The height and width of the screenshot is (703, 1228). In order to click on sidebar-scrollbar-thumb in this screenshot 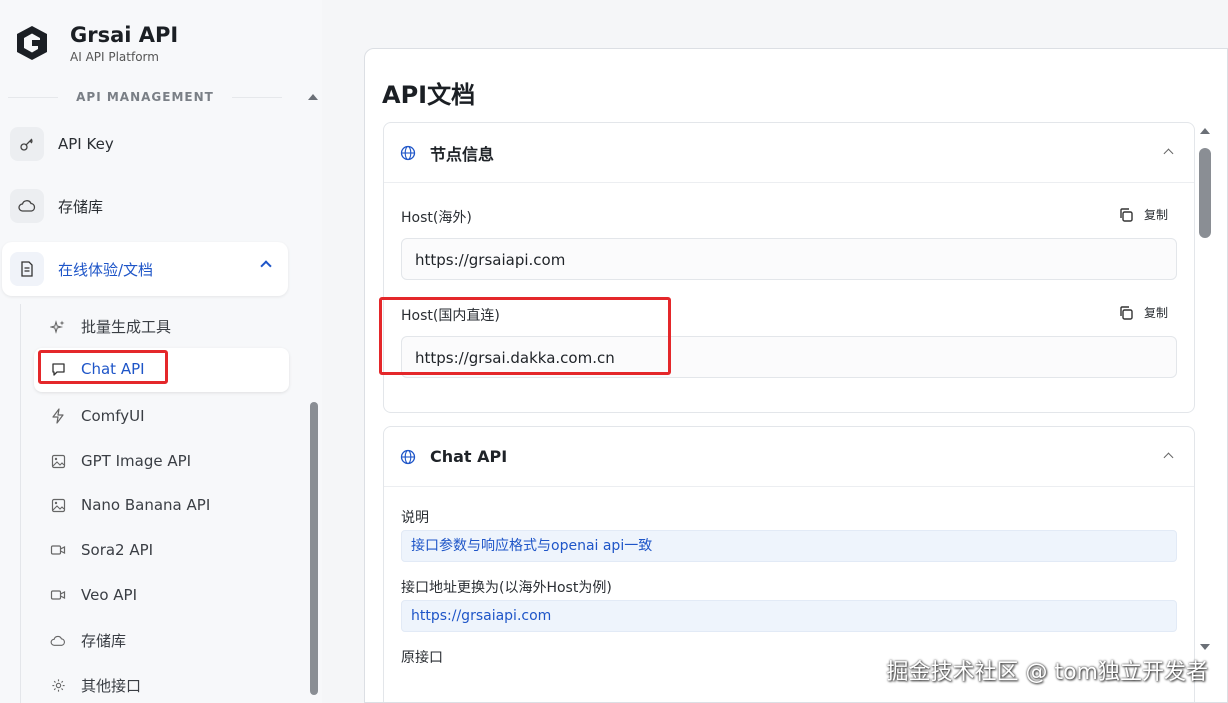, I will do `click(314, 548)`.